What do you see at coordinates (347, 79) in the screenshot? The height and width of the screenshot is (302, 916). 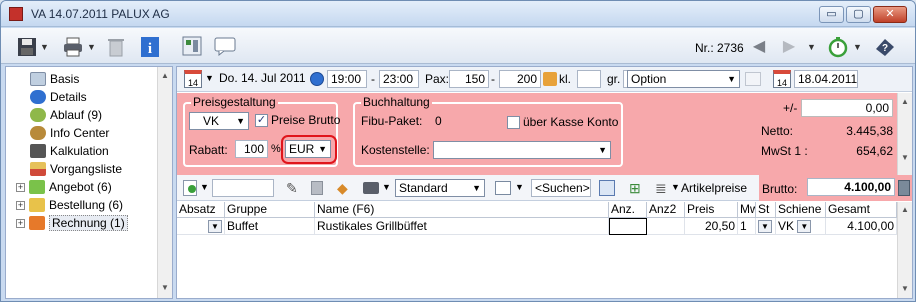 I see `time-from-field: 19:00` at bounding box center [347, 79].